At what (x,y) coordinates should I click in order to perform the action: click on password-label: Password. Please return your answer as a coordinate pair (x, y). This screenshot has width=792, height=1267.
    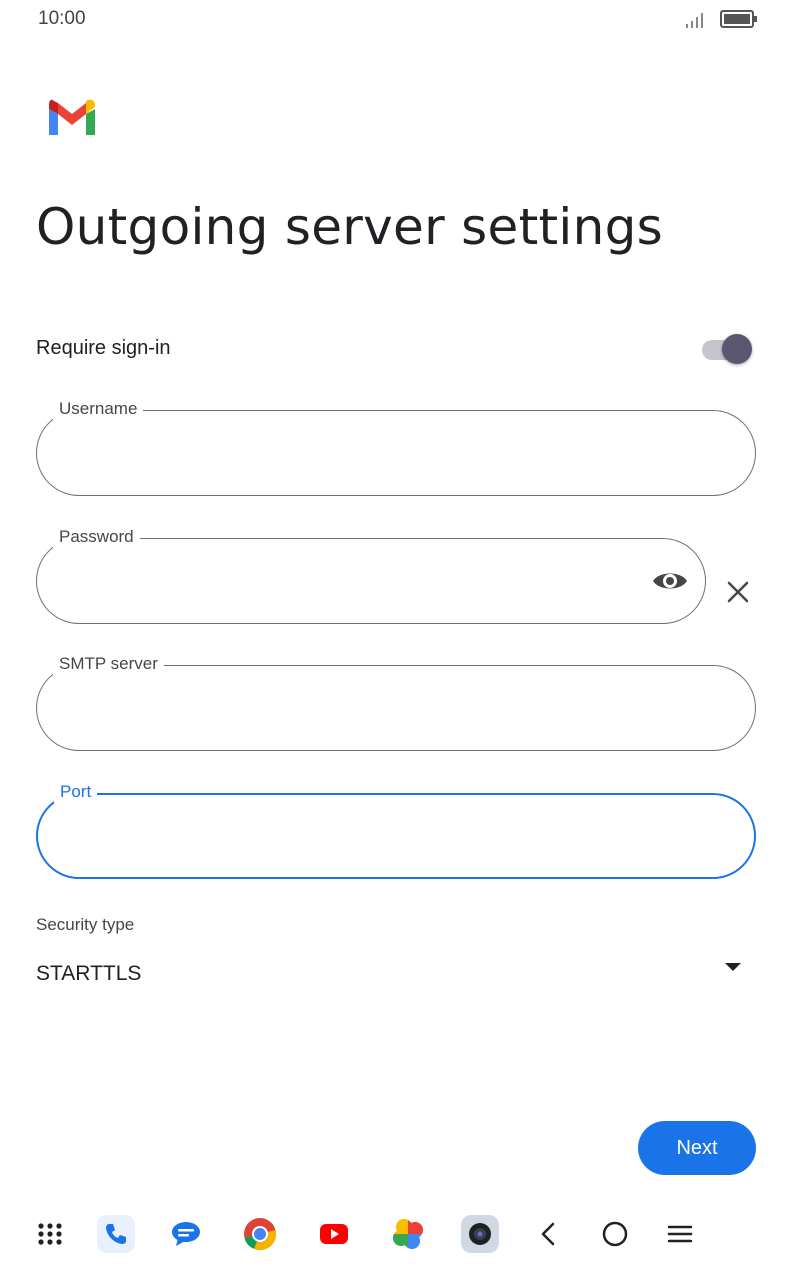
    Looking at the image, I should click on (96, 537).